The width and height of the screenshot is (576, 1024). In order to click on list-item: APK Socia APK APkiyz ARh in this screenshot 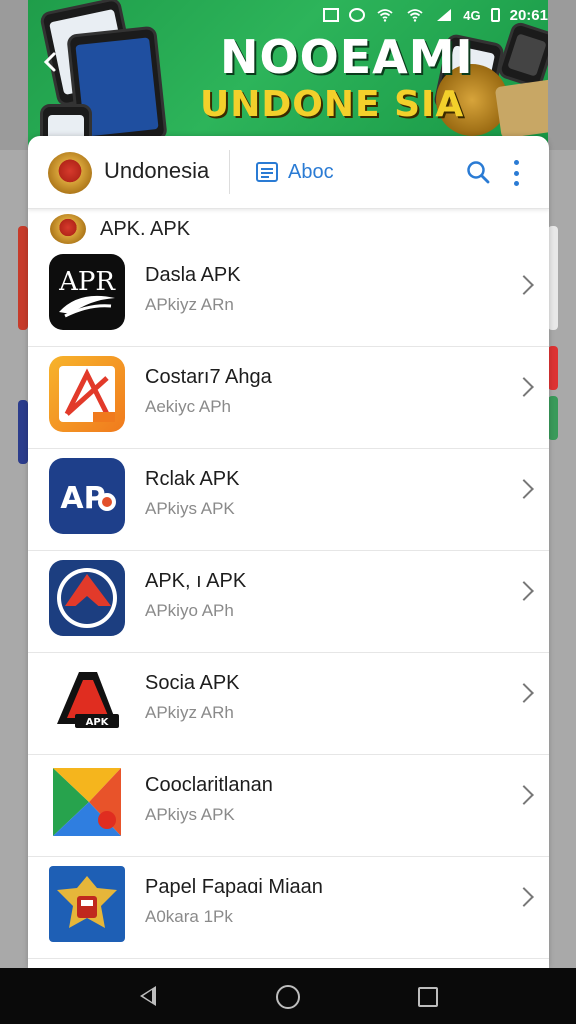, I will do `click(288, 703)`.